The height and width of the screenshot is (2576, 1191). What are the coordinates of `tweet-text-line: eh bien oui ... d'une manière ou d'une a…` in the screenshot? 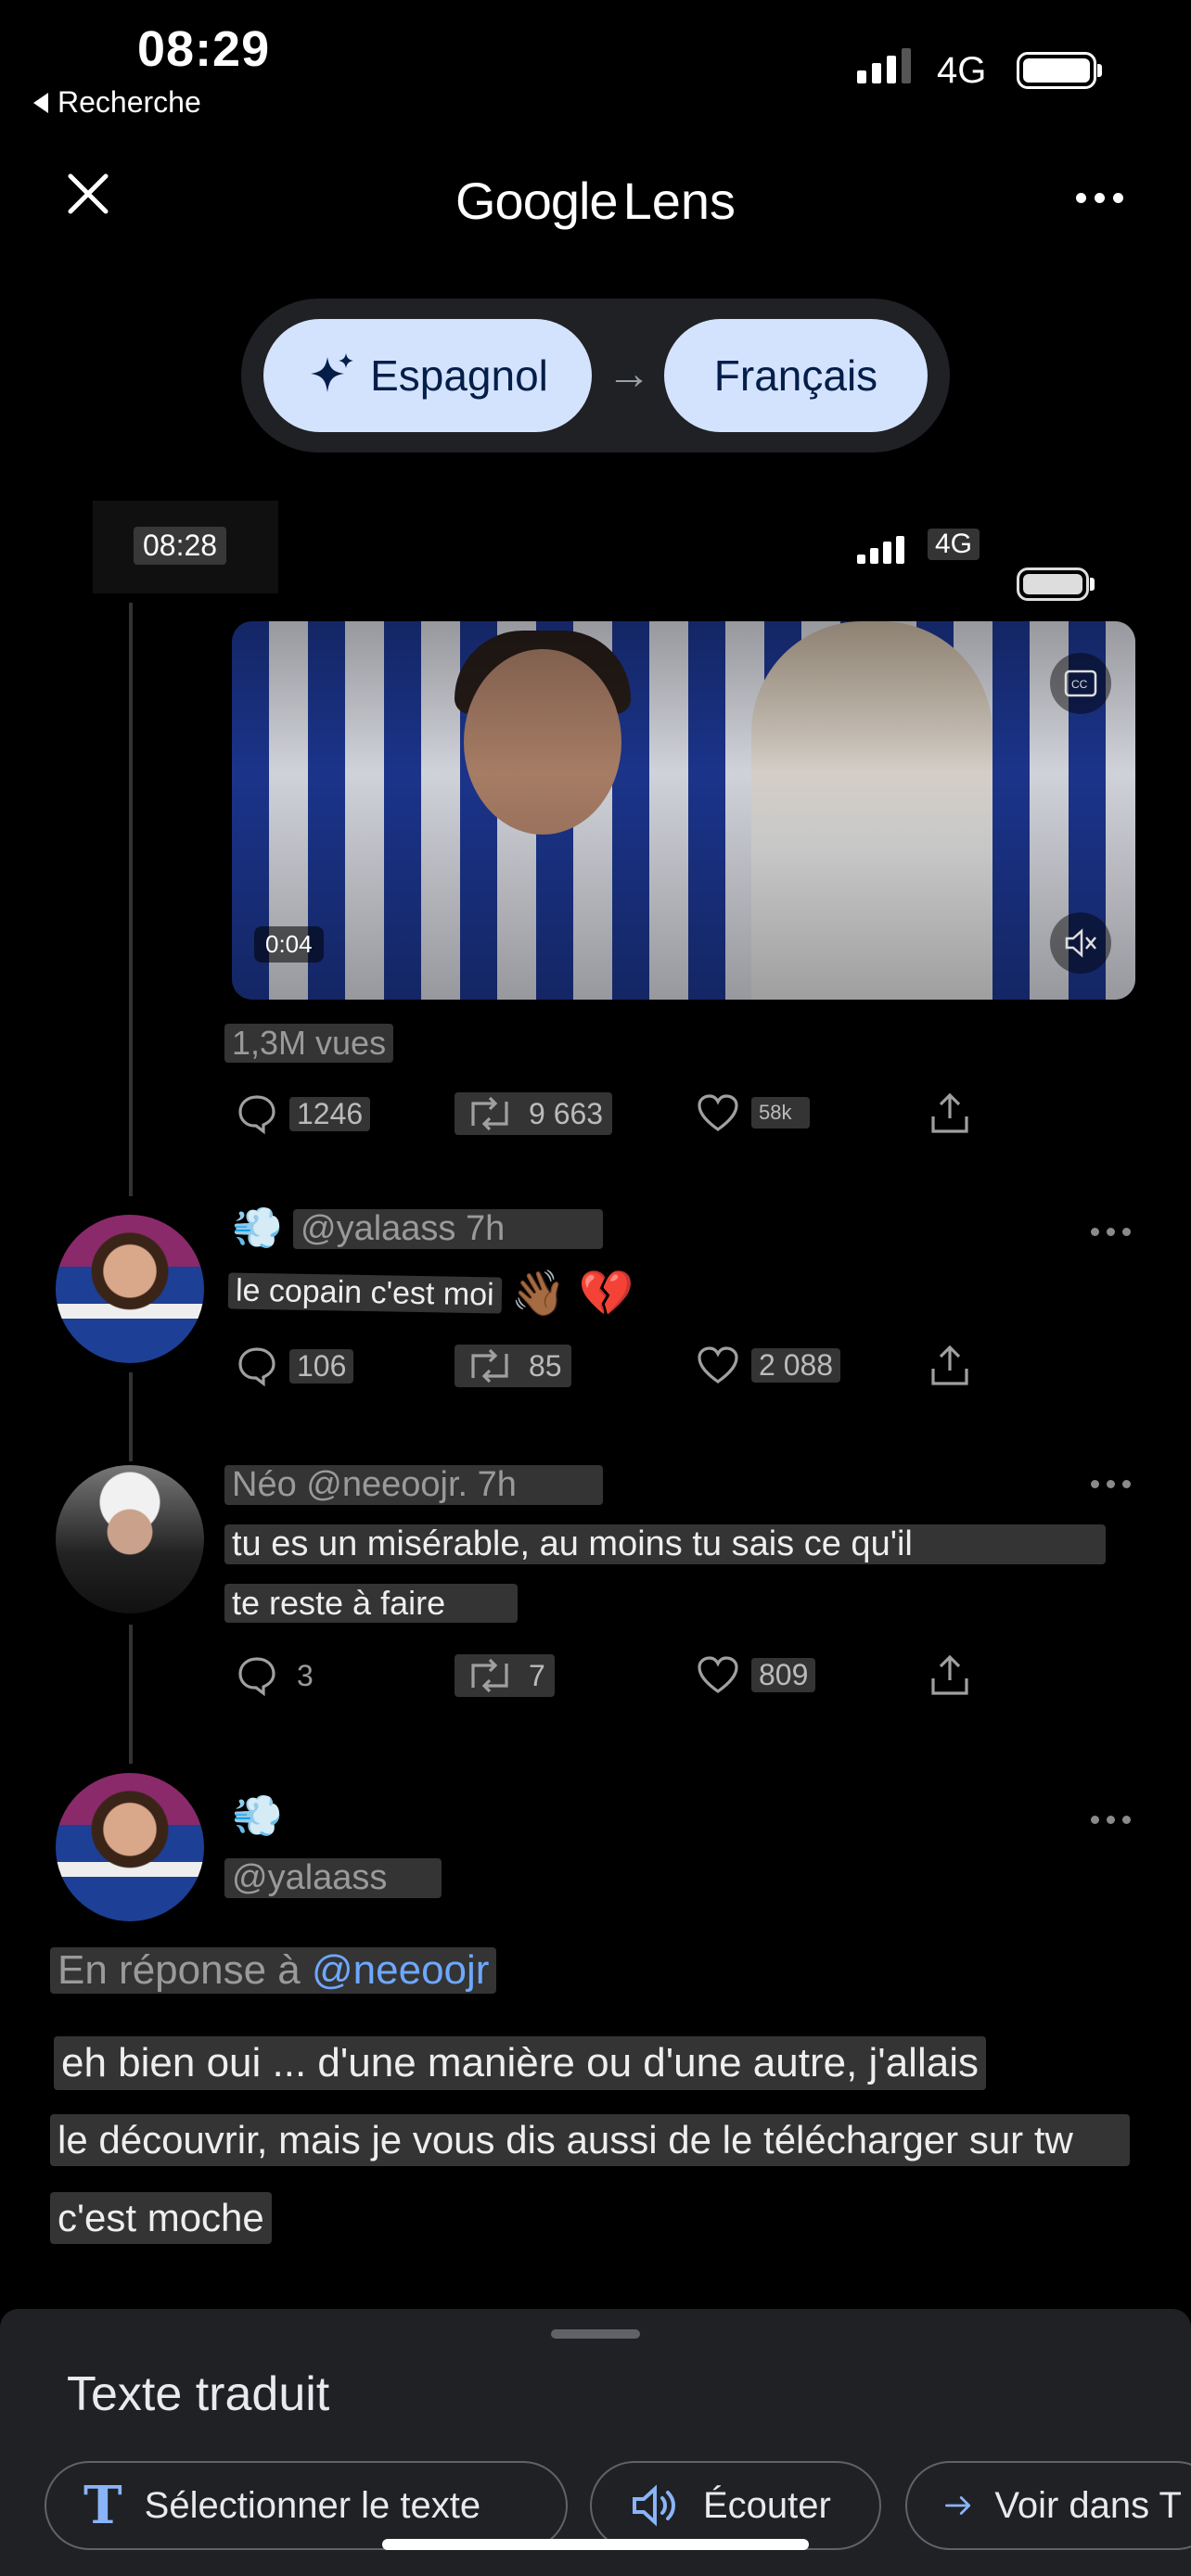 It's located at (520, 2063).